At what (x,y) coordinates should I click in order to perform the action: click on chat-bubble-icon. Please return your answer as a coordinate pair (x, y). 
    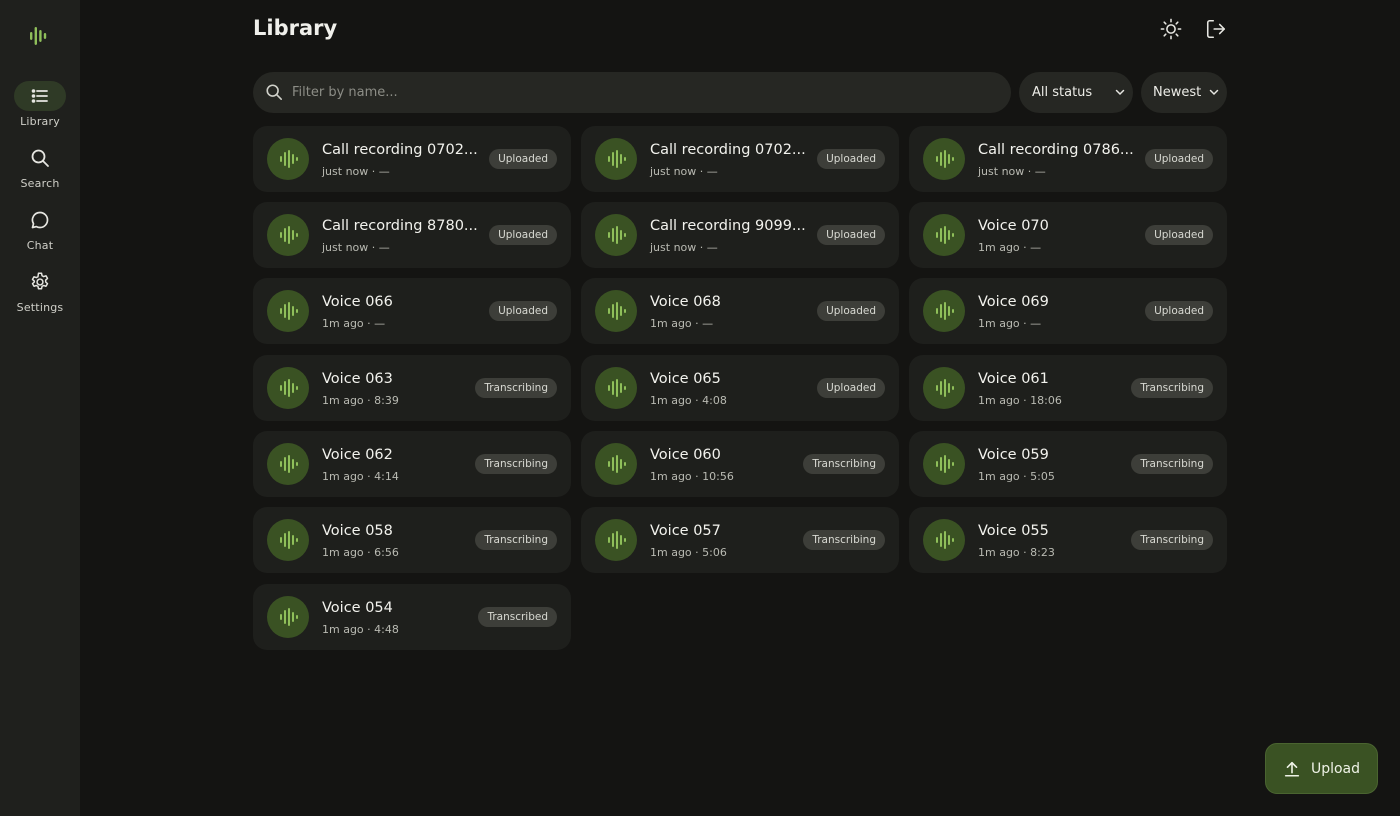
    Looking at the image, I should click on (40, 220).